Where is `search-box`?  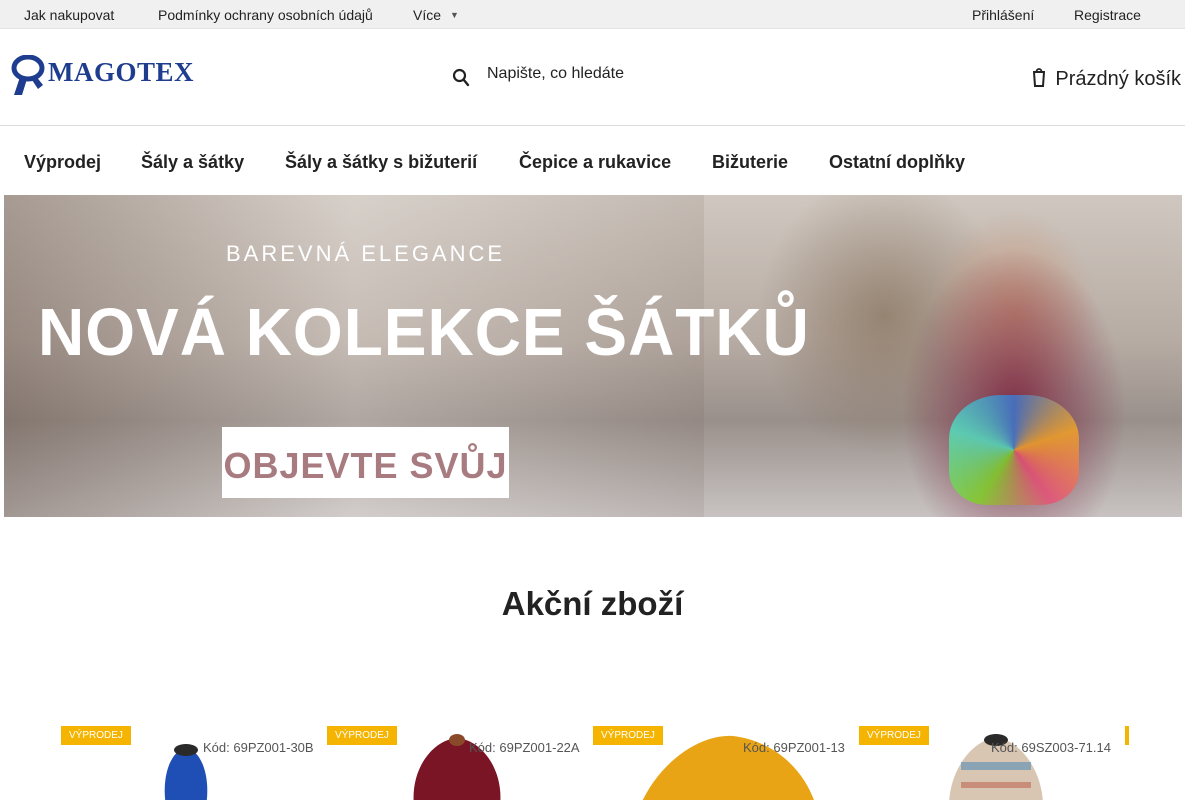 search-box is located at coordinates (602, 77).